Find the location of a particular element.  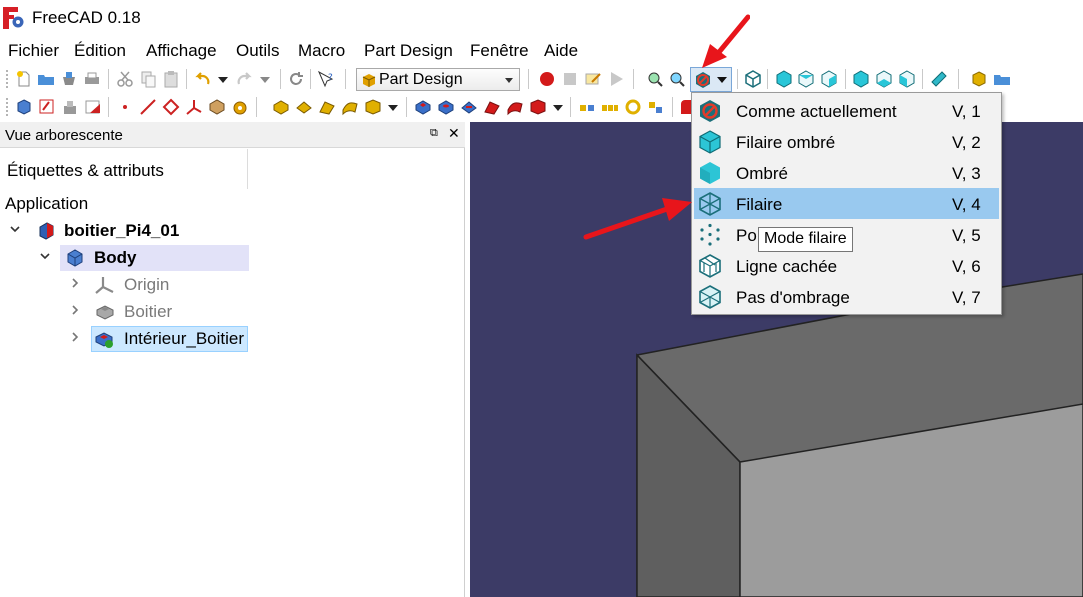

tree-item-boitier: Boitier is located at coordinates (125, 312).